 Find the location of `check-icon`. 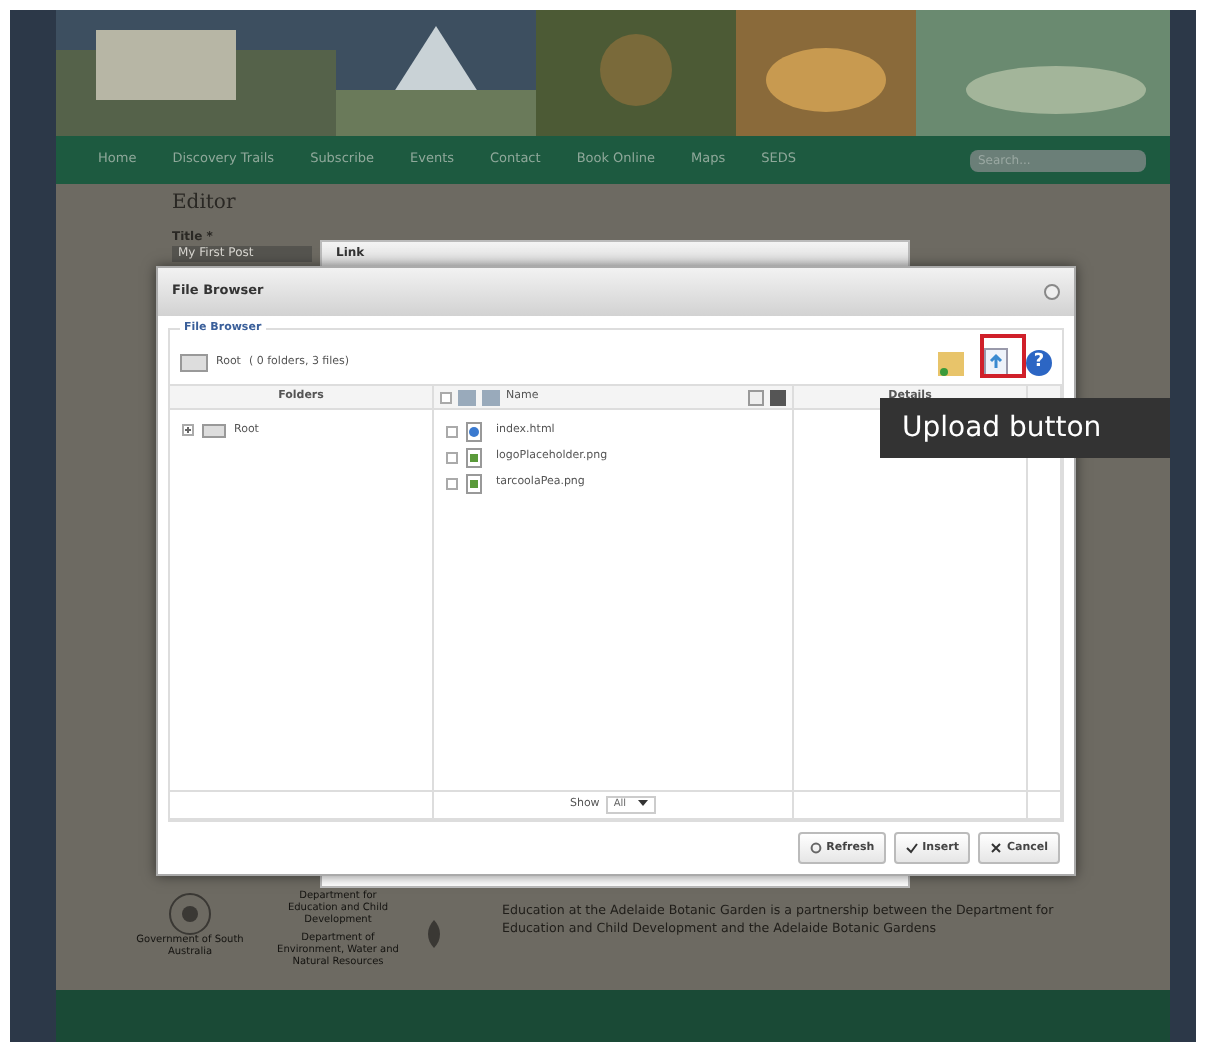

check-icon is located at coordinates (912, 848).